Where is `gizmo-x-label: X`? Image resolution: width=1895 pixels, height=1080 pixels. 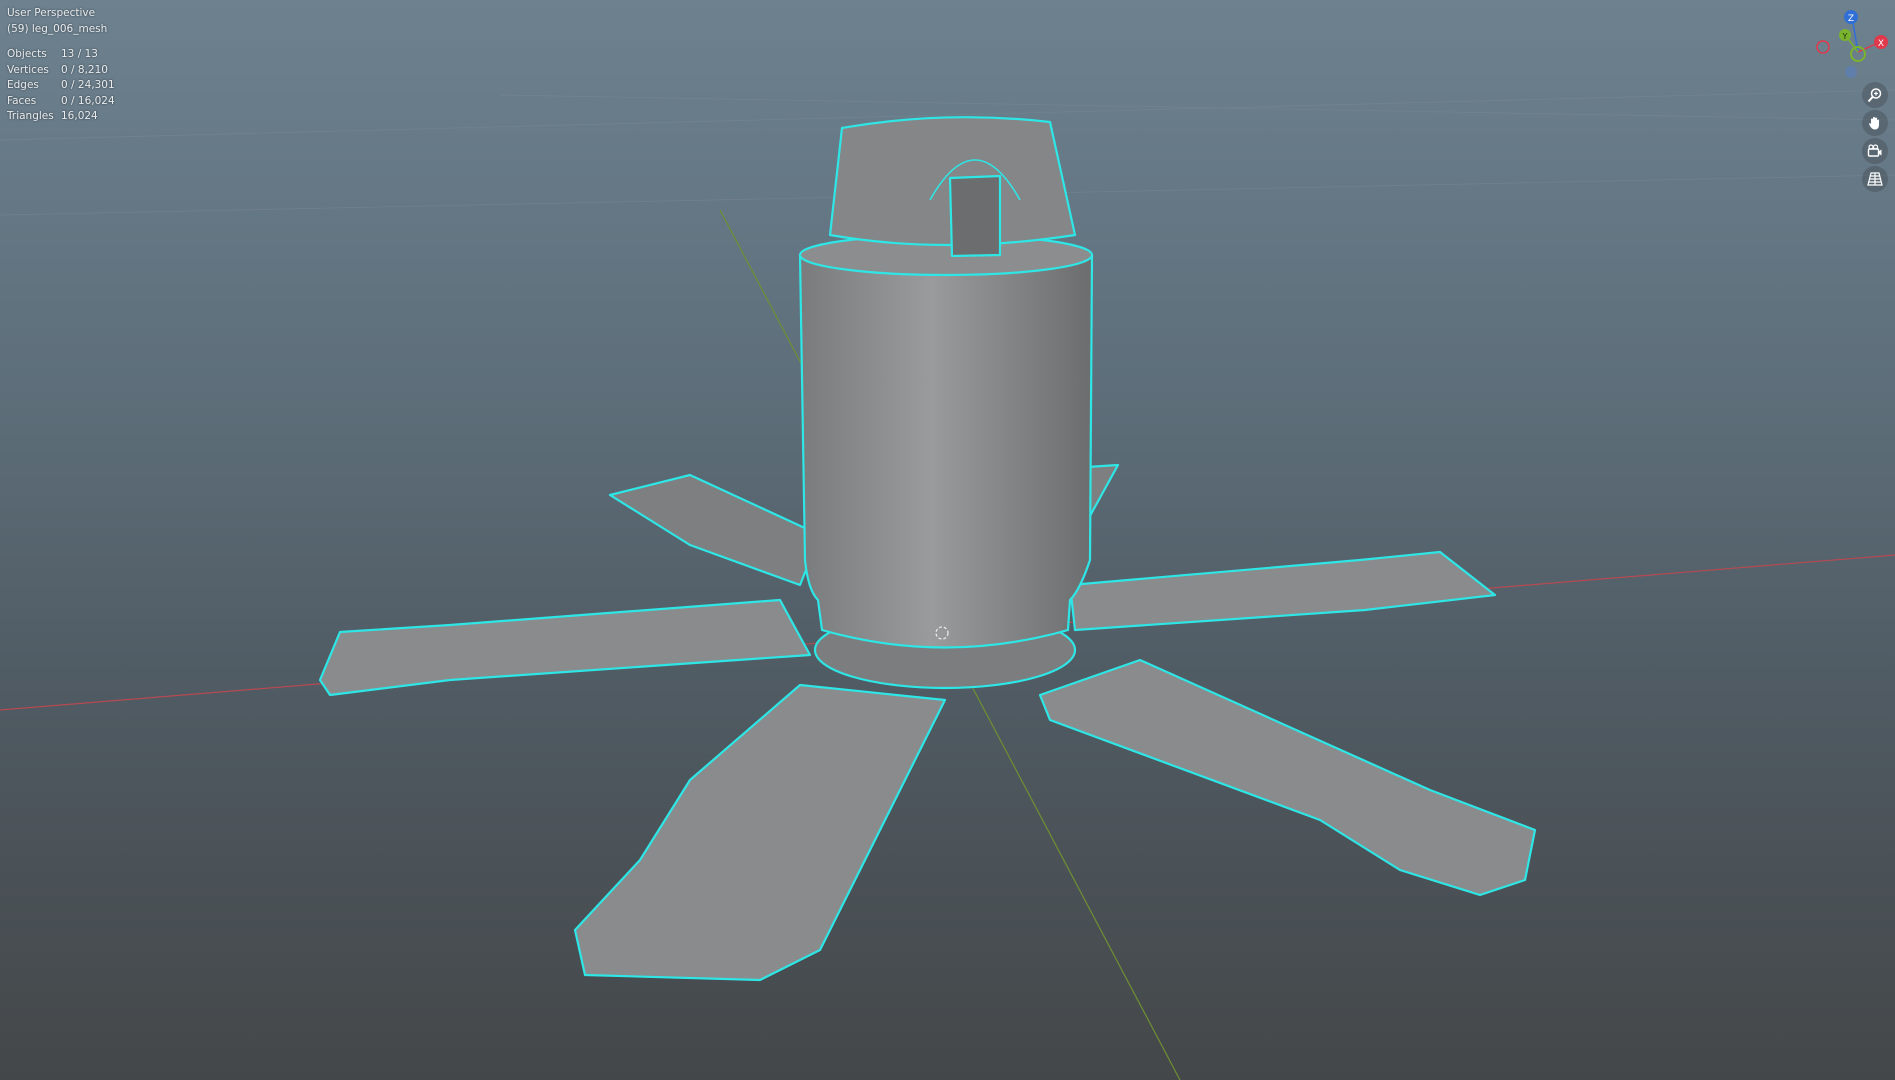 gizmo-x-label: X is located at coordinates (1881, 44).